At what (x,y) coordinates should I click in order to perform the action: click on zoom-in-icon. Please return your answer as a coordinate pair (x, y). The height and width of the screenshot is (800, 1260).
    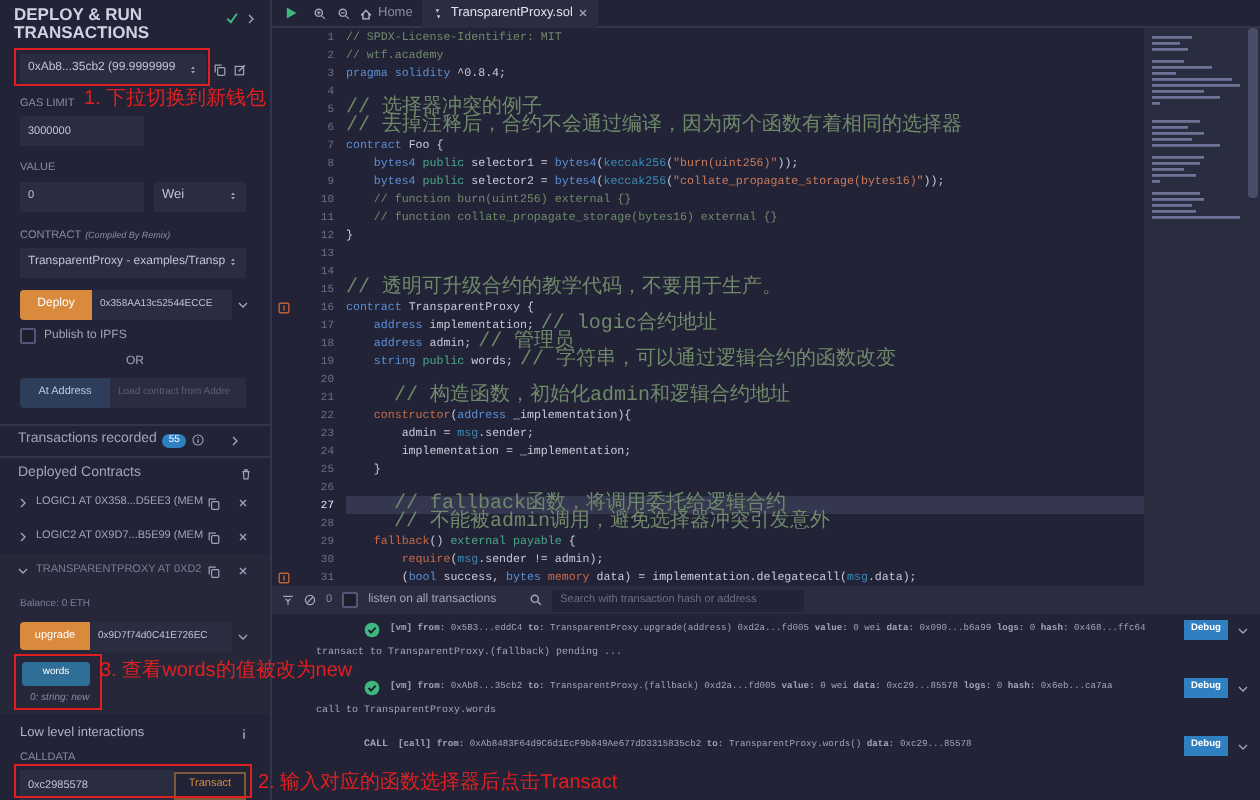
    Looking at the image, I should click on (320, 13).